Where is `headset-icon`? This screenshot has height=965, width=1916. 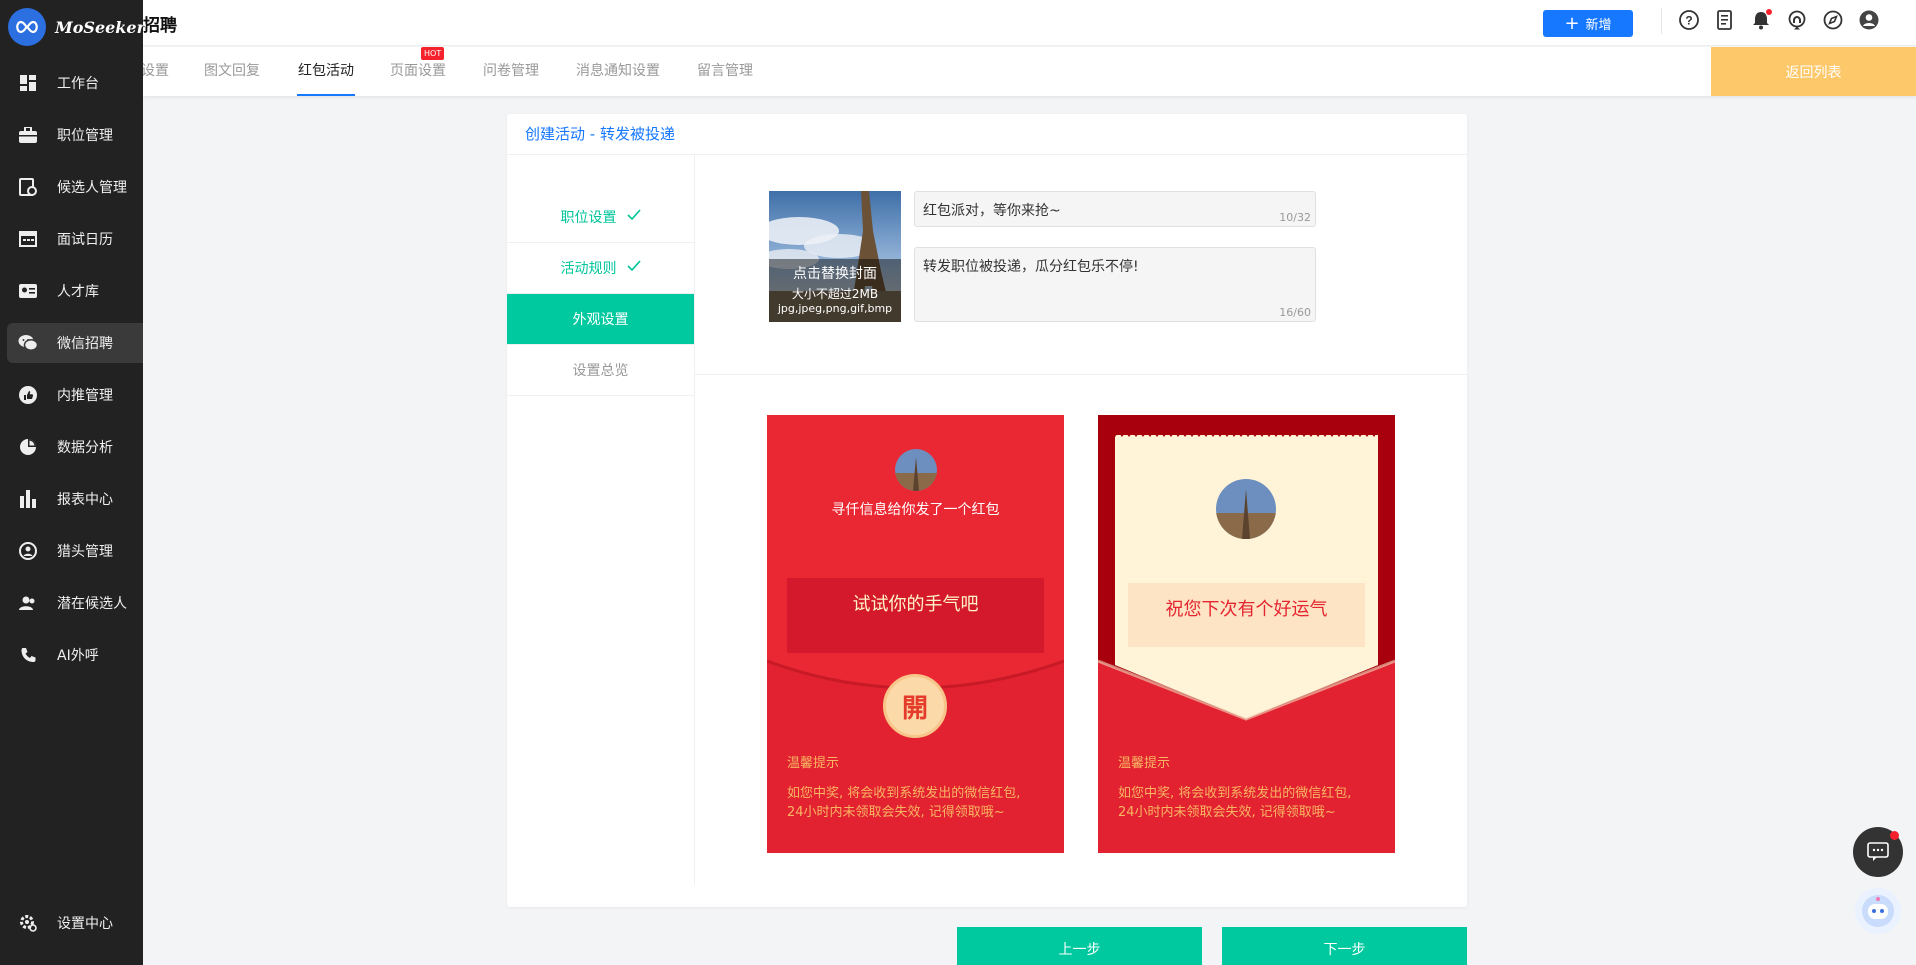
headset-icon is located at coordinates (1797, 20).